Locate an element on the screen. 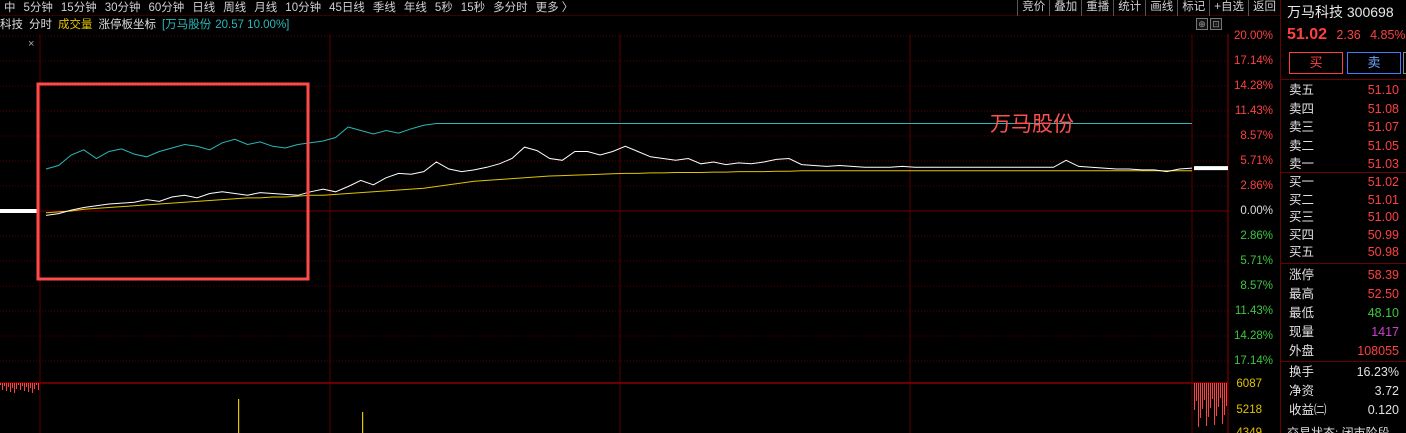 This screenshot has height=433, width=1406. bid-row: 买五 50.98 is located at coordinates (1343, 252).